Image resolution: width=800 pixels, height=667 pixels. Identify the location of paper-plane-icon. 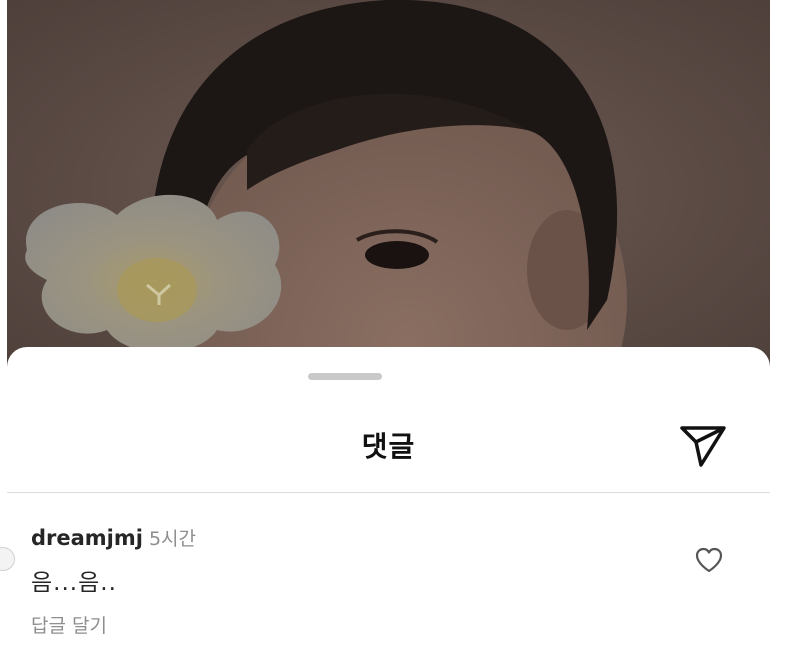
(703, 446).